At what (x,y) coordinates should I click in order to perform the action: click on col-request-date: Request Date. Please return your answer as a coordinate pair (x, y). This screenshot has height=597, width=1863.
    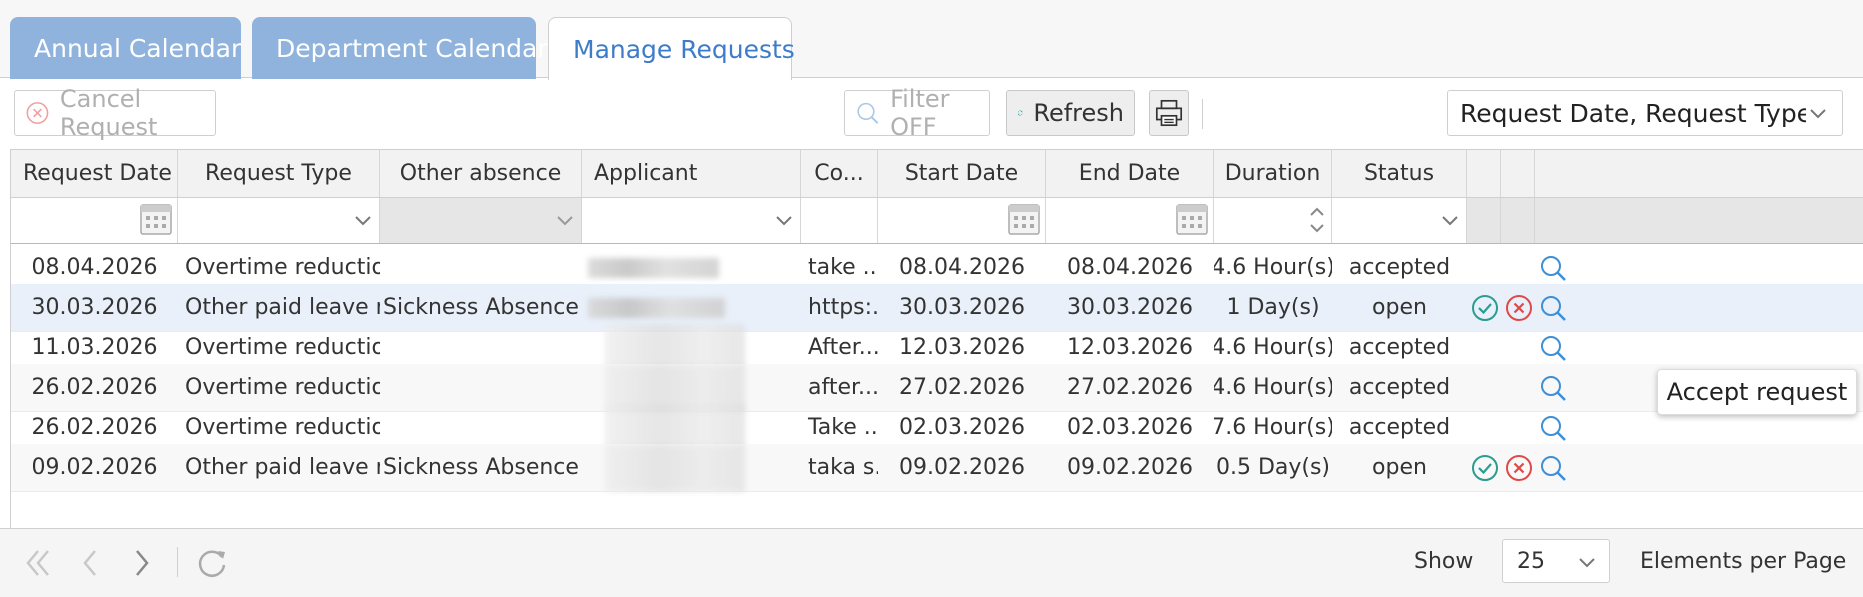
    Looking at the image, I should click on (94, 173).